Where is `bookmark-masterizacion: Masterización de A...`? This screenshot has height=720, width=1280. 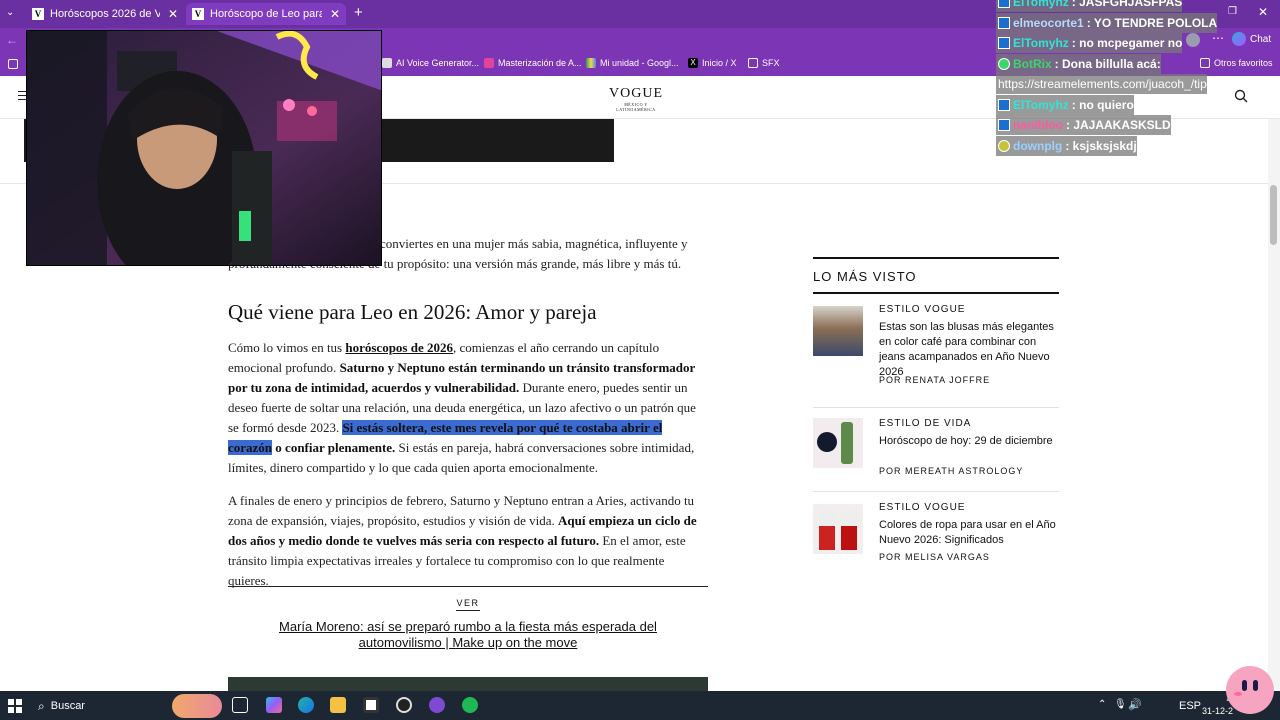 bookmark-masterizacion: Masterización de A... is located at coordinates (533, 63).